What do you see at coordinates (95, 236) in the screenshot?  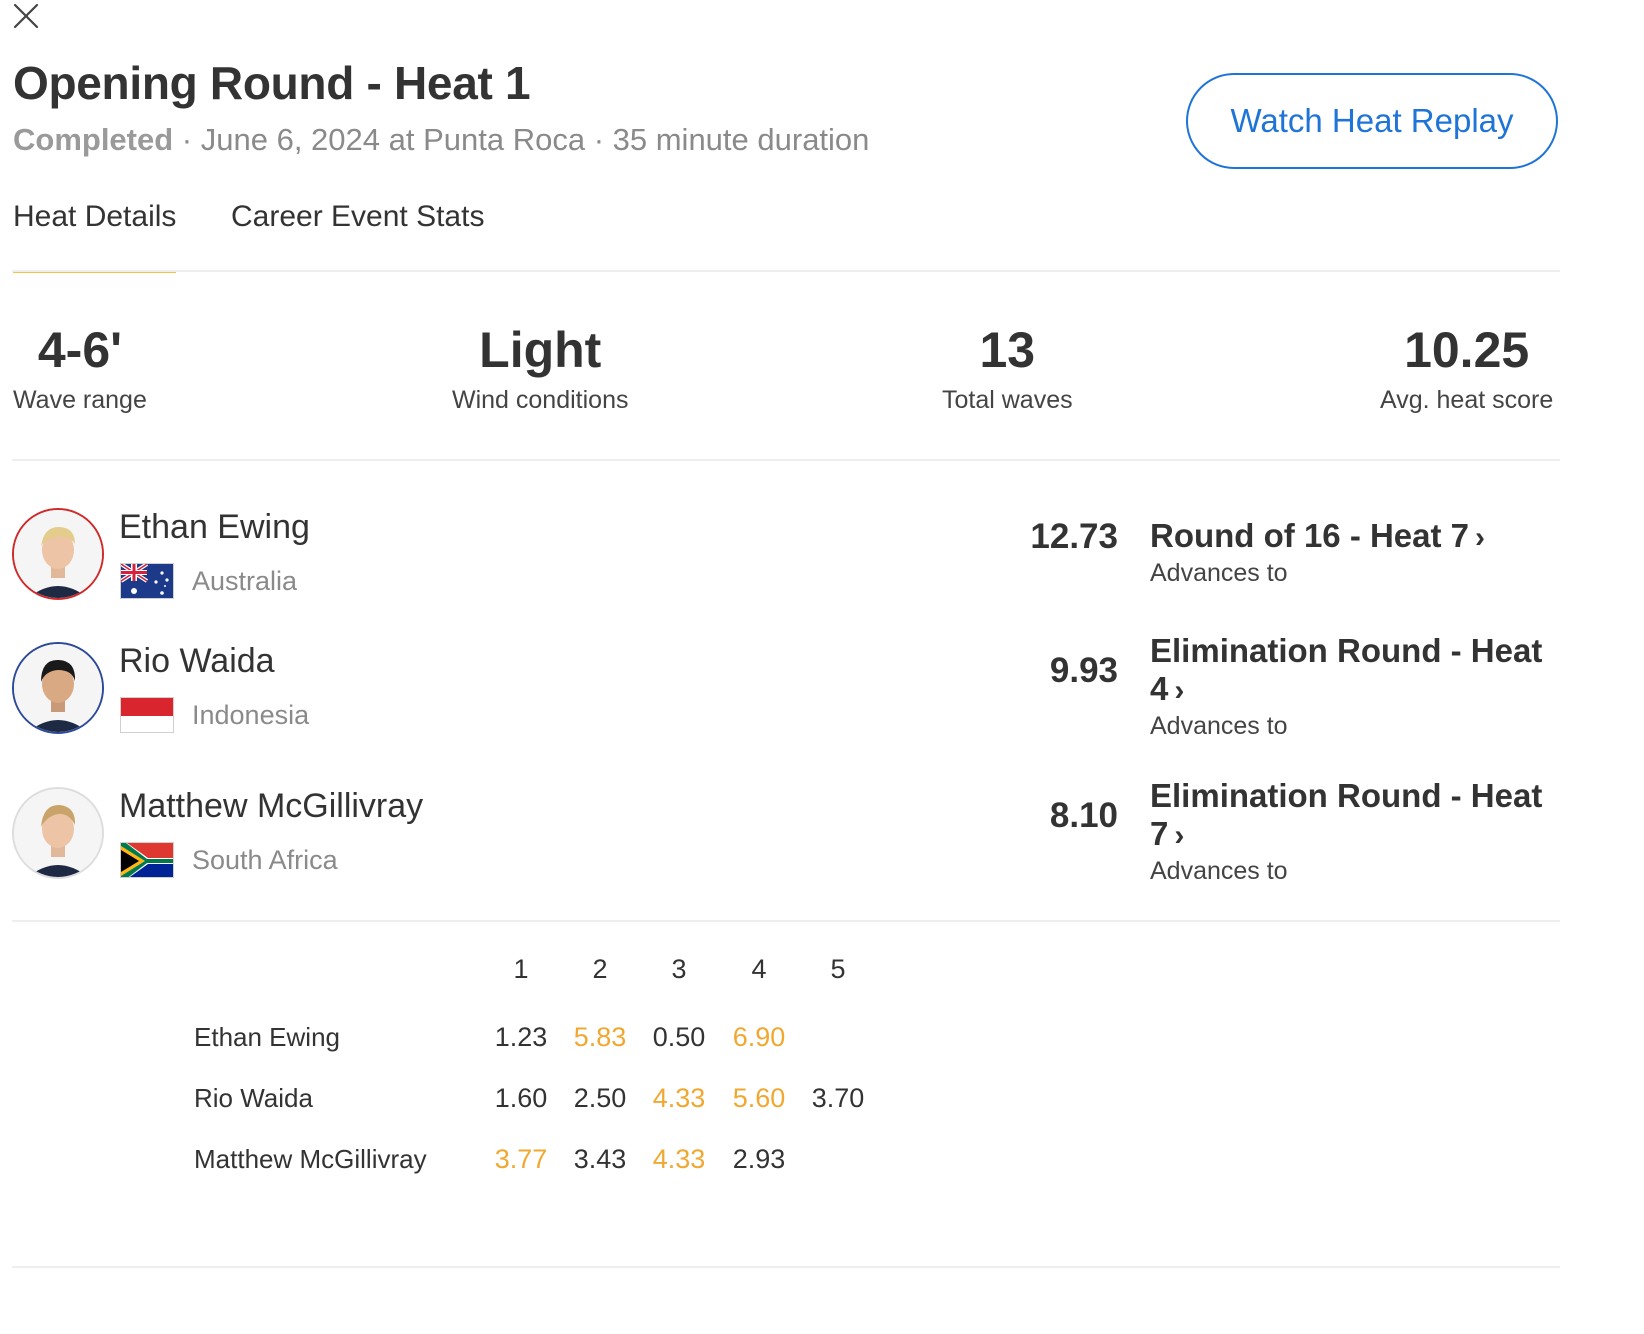 I see `tab-heat-details: Heat Details` at bounding box center [95, 236].